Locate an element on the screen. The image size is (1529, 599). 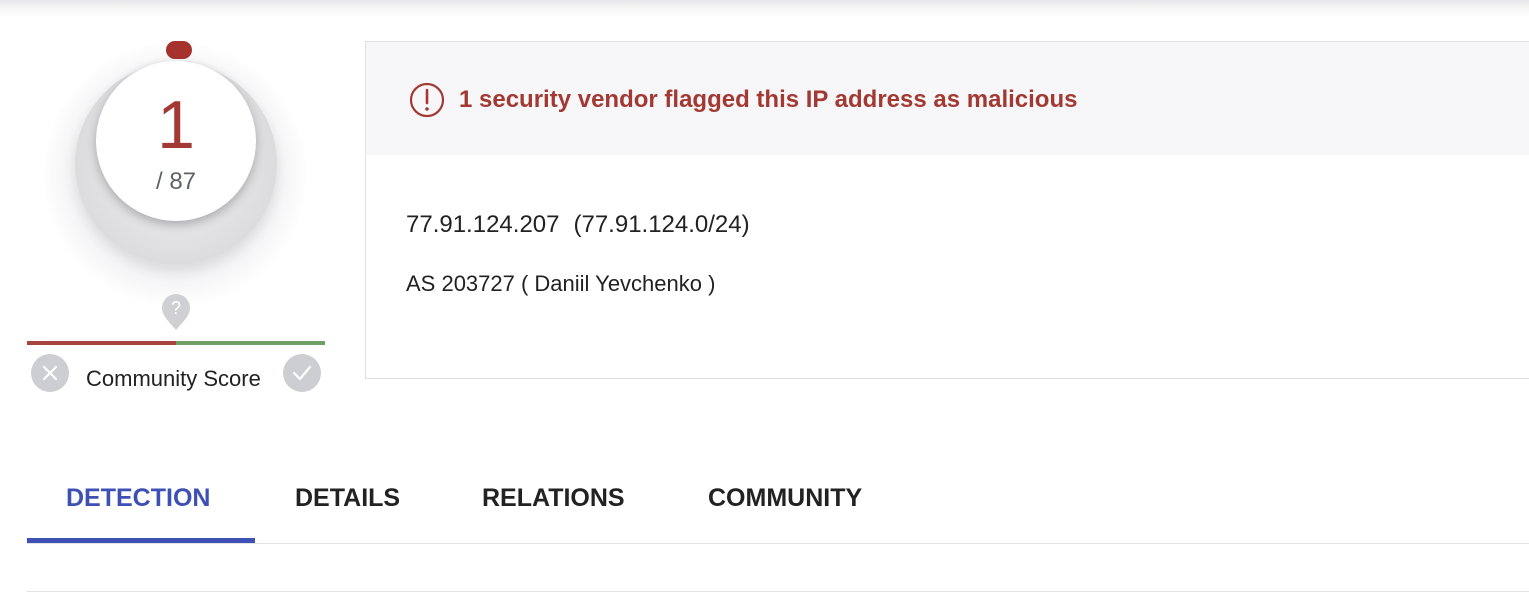
tab-detection: DETECTION is located at coordinates (138, 498).